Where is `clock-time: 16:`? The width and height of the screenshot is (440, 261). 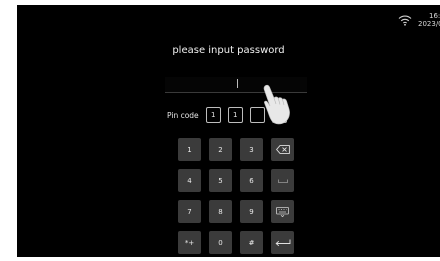
clock-time: 16: is located at coordinates (434, 16).